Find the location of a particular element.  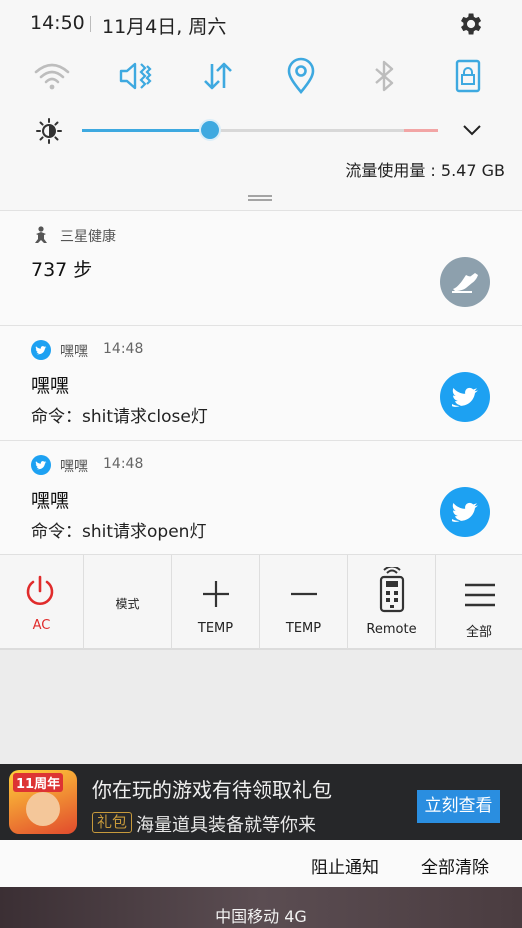

bottom-status-bar: 中国移动 4G is located at coordinates (261, 907).